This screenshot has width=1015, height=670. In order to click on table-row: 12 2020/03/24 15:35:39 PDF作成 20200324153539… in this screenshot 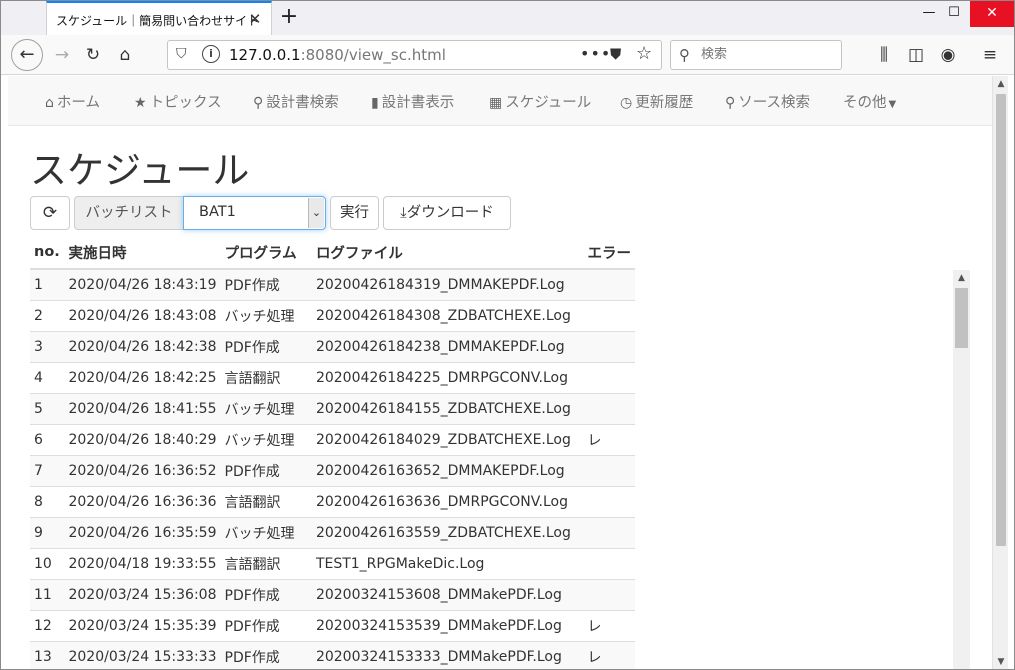, I will do `click(332, 625)`.